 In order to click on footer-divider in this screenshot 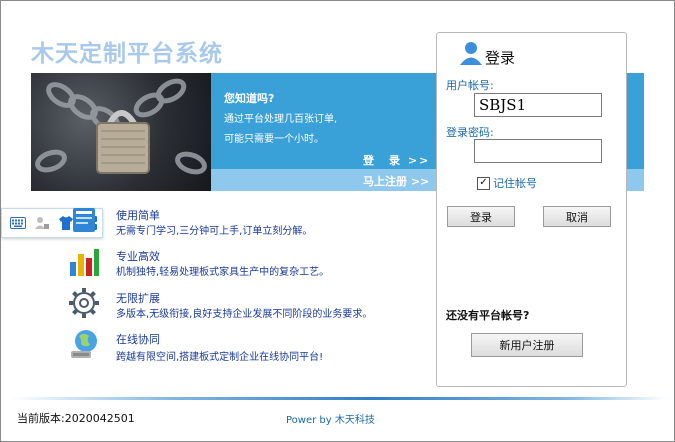, I will do `click(338, 398)`.